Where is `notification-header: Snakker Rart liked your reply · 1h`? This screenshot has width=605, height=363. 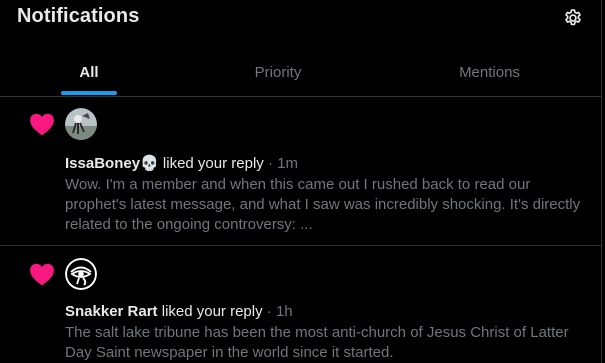 notification-header: Snakker Rart liked your reply · 1h is located at coordinates (179, 311).